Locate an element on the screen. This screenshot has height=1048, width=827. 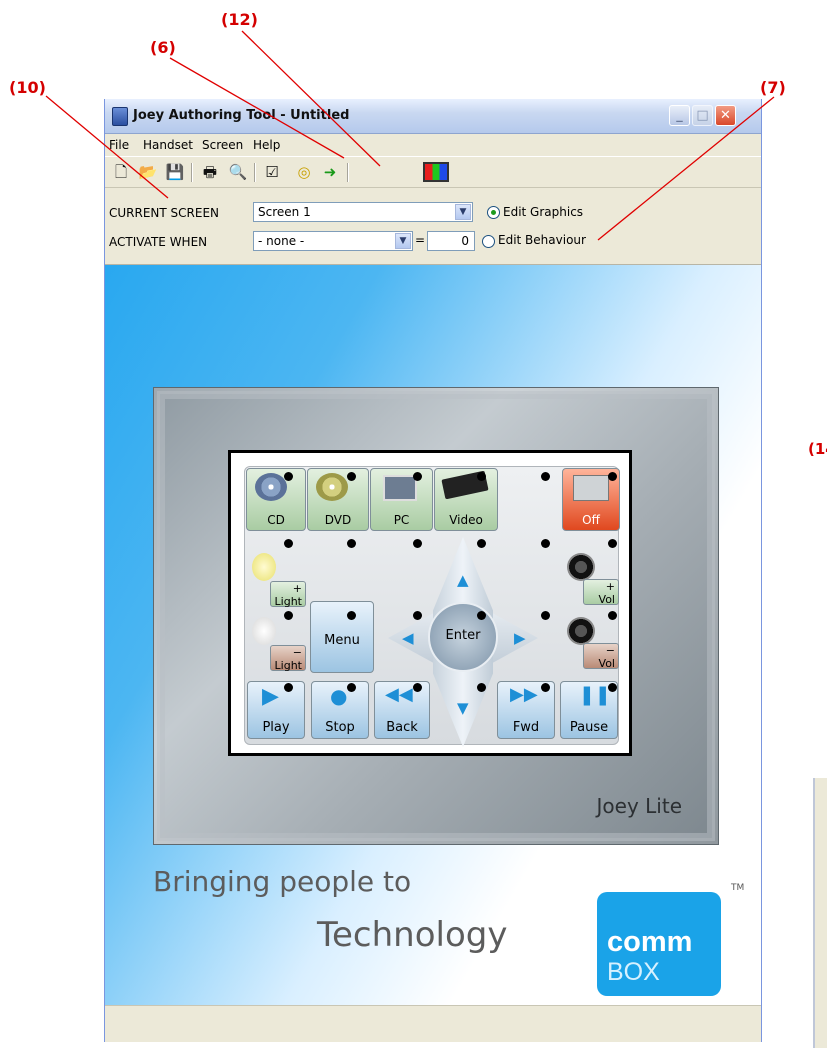
cd-button: CD is located at coordinates (276, 499).